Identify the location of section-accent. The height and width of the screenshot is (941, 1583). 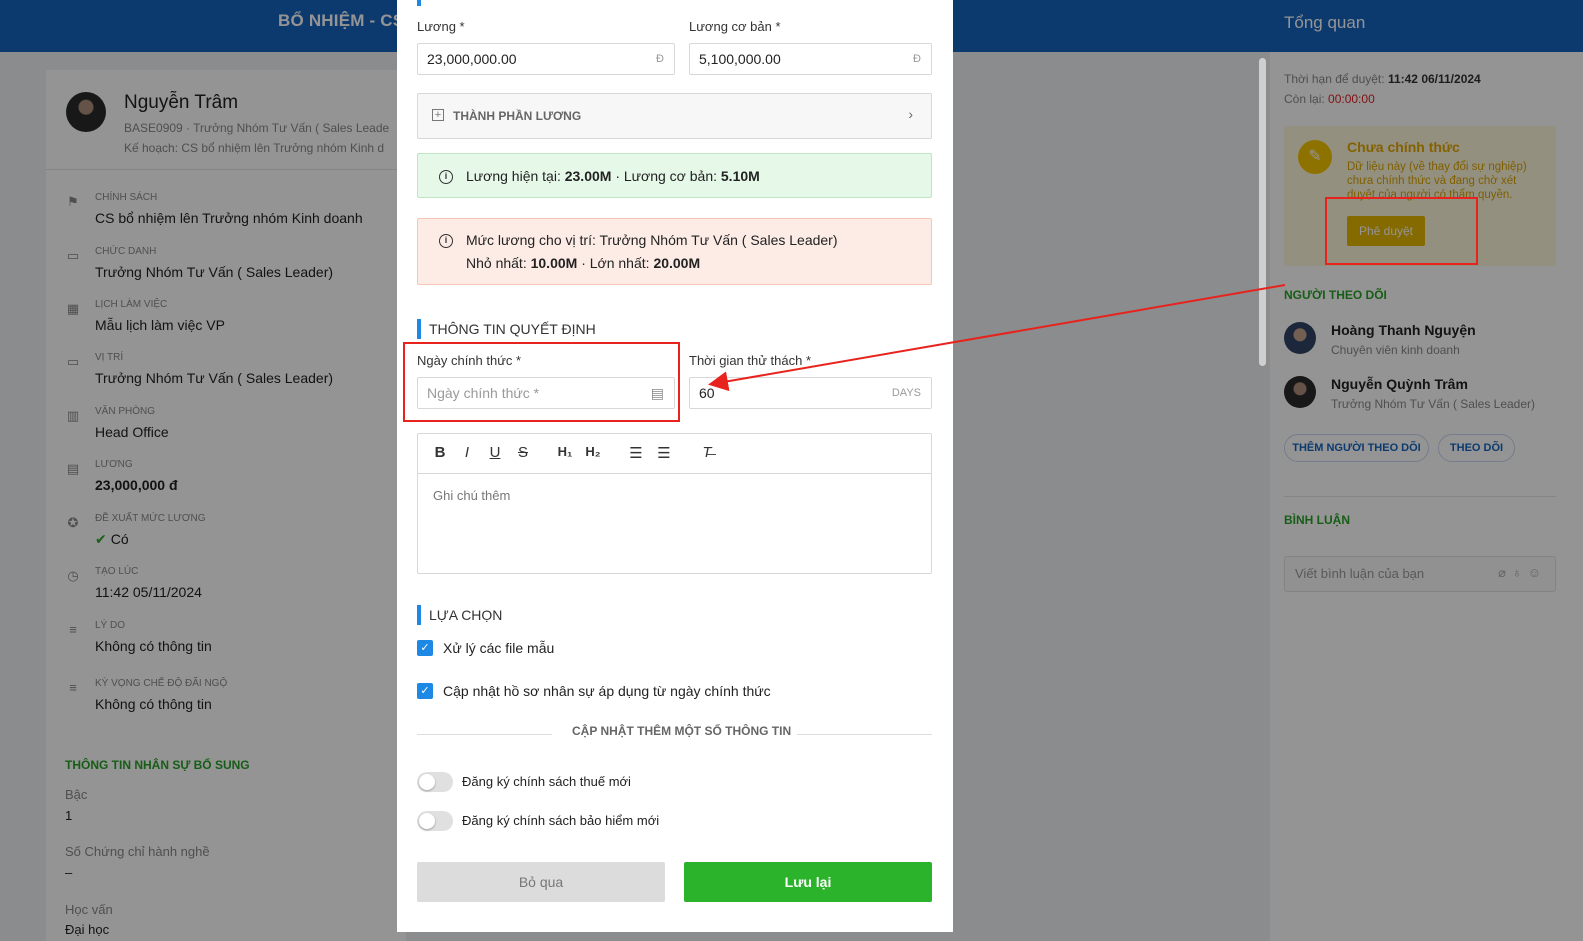
(419, 3).